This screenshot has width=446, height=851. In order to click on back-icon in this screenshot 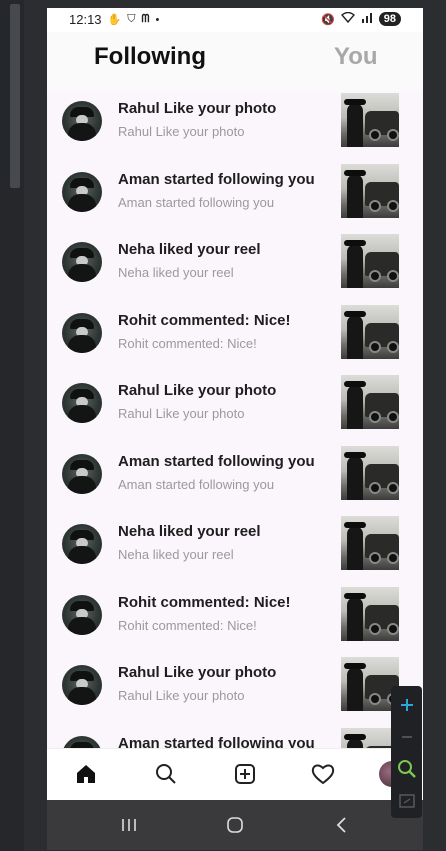, I will do `click(341, 825)`.